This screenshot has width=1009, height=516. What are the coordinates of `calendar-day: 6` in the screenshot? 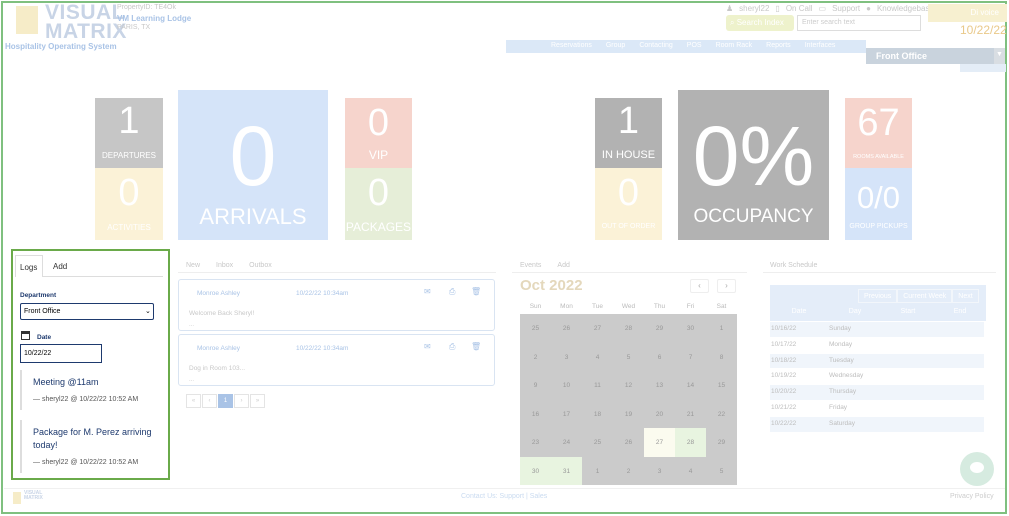 It's located at (659, 356).